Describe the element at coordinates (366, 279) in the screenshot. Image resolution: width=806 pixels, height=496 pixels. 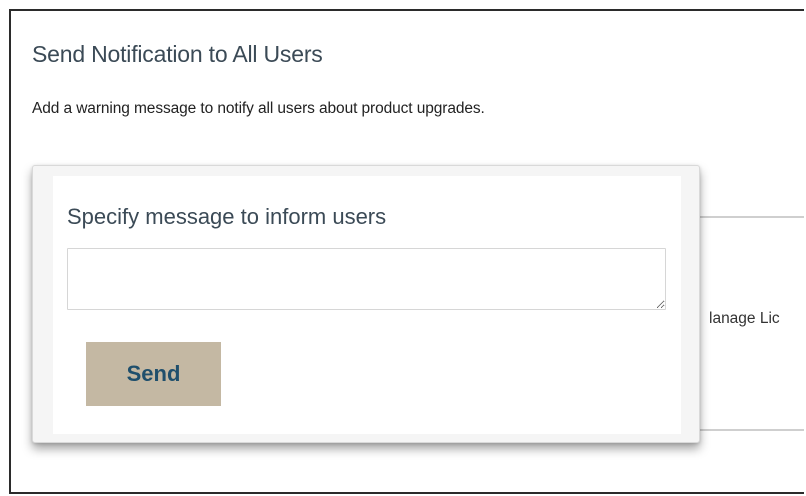
I see `message-textarea` at that location.